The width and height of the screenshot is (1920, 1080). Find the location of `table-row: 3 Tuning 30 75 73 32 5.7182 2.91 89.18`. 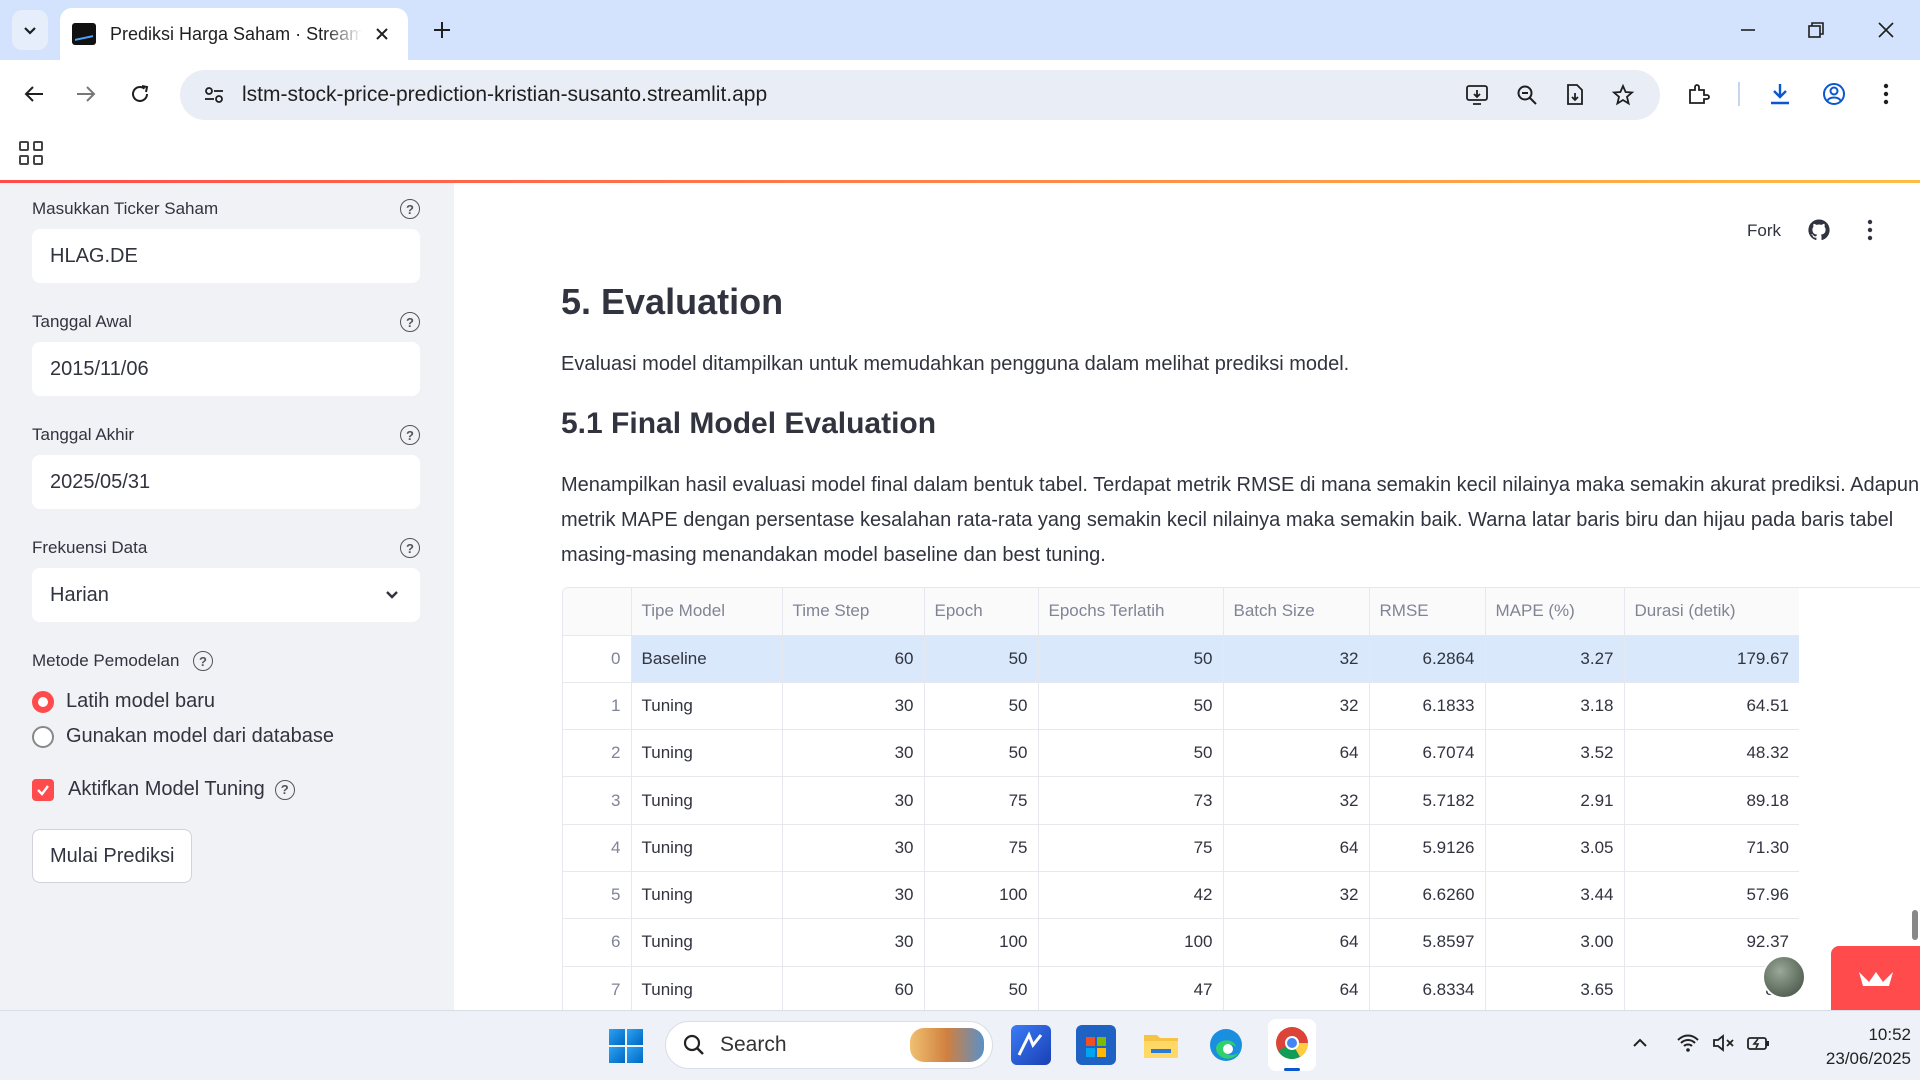

table-row: 3 Tuning 30 75 73 32 5.7182 2.91 89.18 is located at coordinates (1181, 800).